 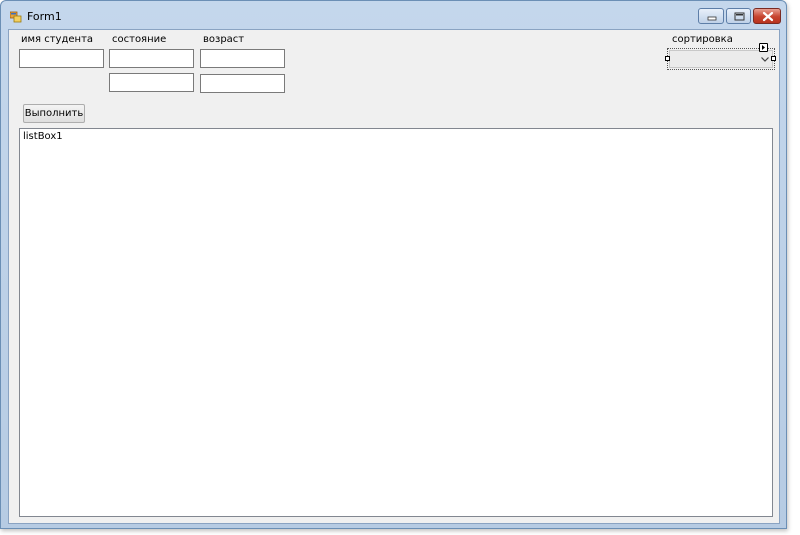 I want to click on winforms-app-icon, so click(x=16, y=17).